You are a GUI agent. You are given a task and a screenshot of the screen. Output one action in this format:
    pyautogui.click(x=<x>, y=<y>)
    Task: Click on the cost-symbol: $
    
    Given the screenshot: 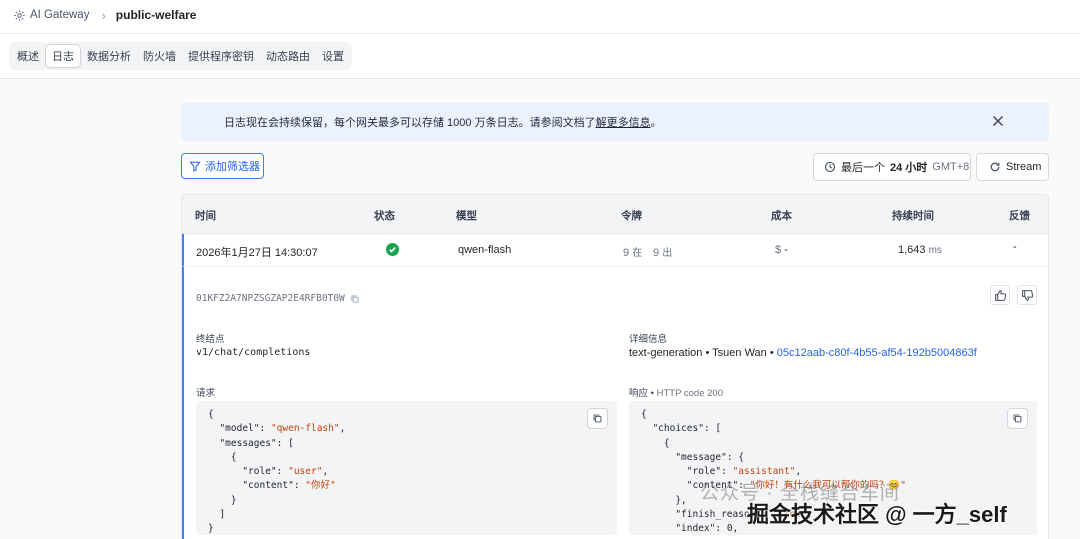 What is the action you would take?
    pyautogui.click(x=778, y=250)
    